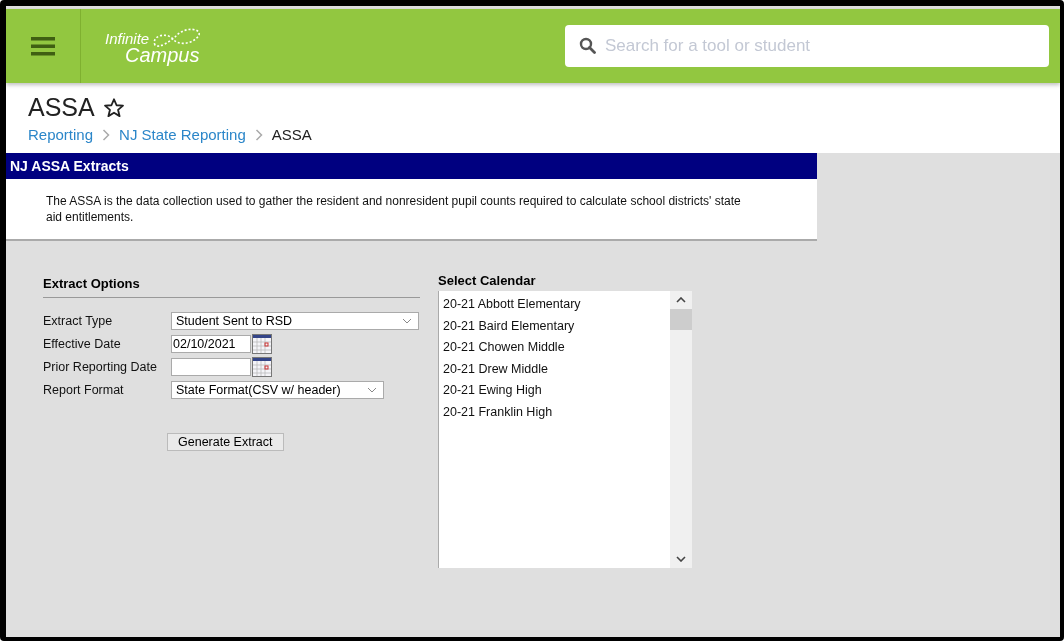  Describe the element at coordinates (554, 326) in the screenshot. I see `calendar-option: 20-21 Baird Elementary` at that location.